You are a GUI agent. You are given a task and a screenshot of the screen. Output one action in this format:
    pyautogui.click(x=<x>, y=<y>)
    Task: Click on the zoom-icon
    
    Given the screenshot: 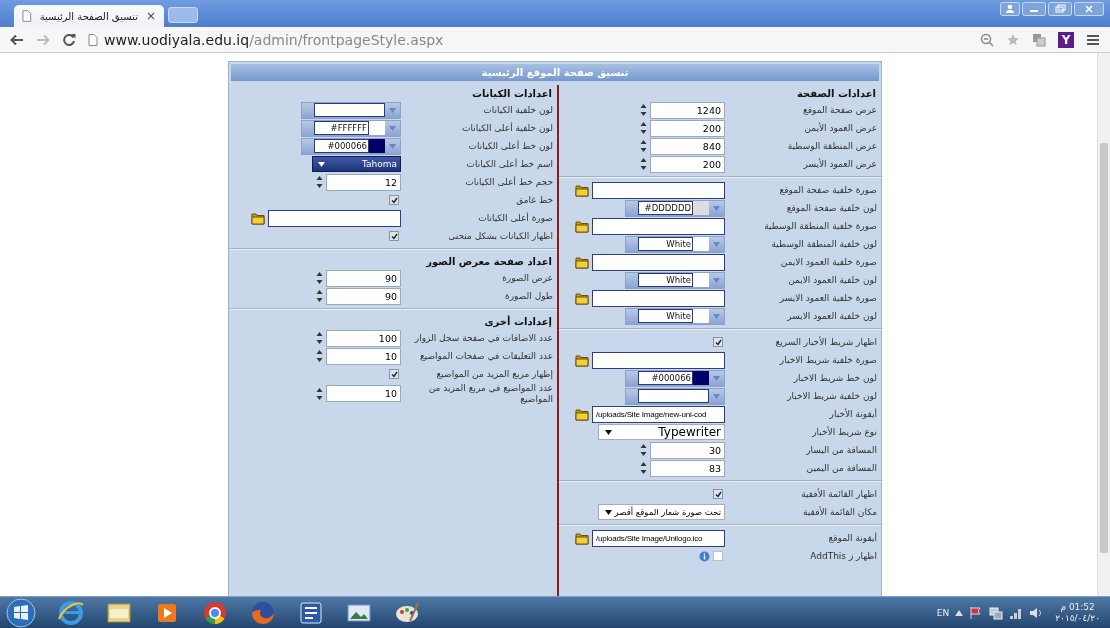 What is the action you would take?
    pyautogui.click(x=987, y=39)
    